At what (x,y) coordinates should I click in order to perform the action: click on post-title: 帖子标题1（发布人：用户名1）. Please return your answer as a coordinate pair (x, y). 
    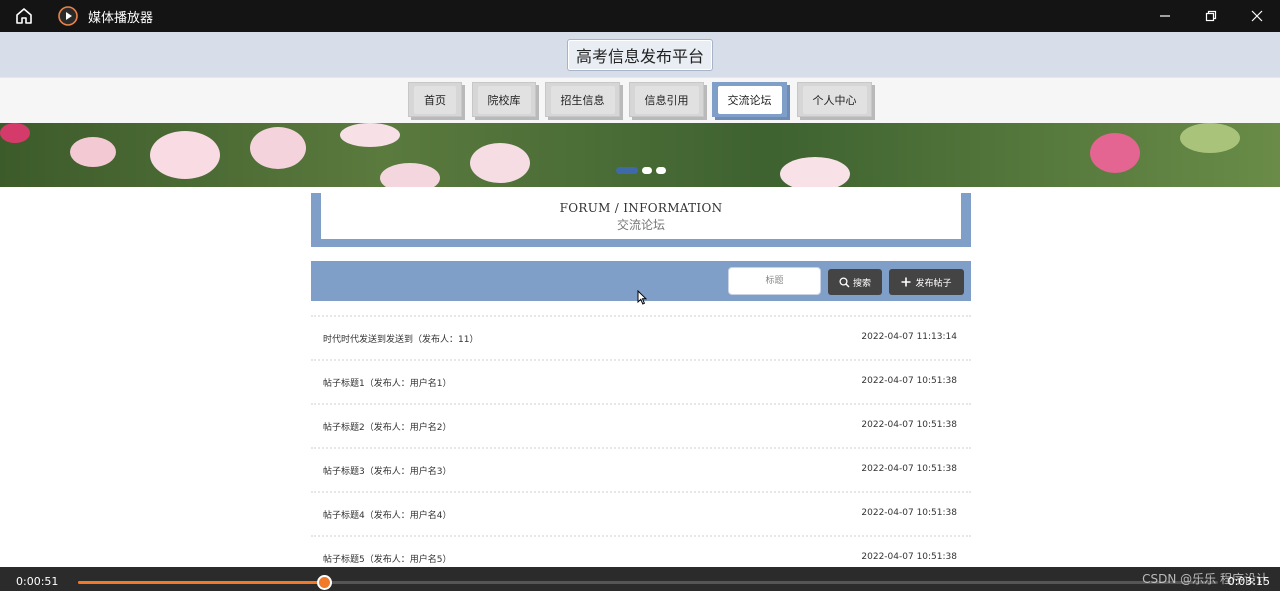
    Looking at the image, I should click on (387, 382).